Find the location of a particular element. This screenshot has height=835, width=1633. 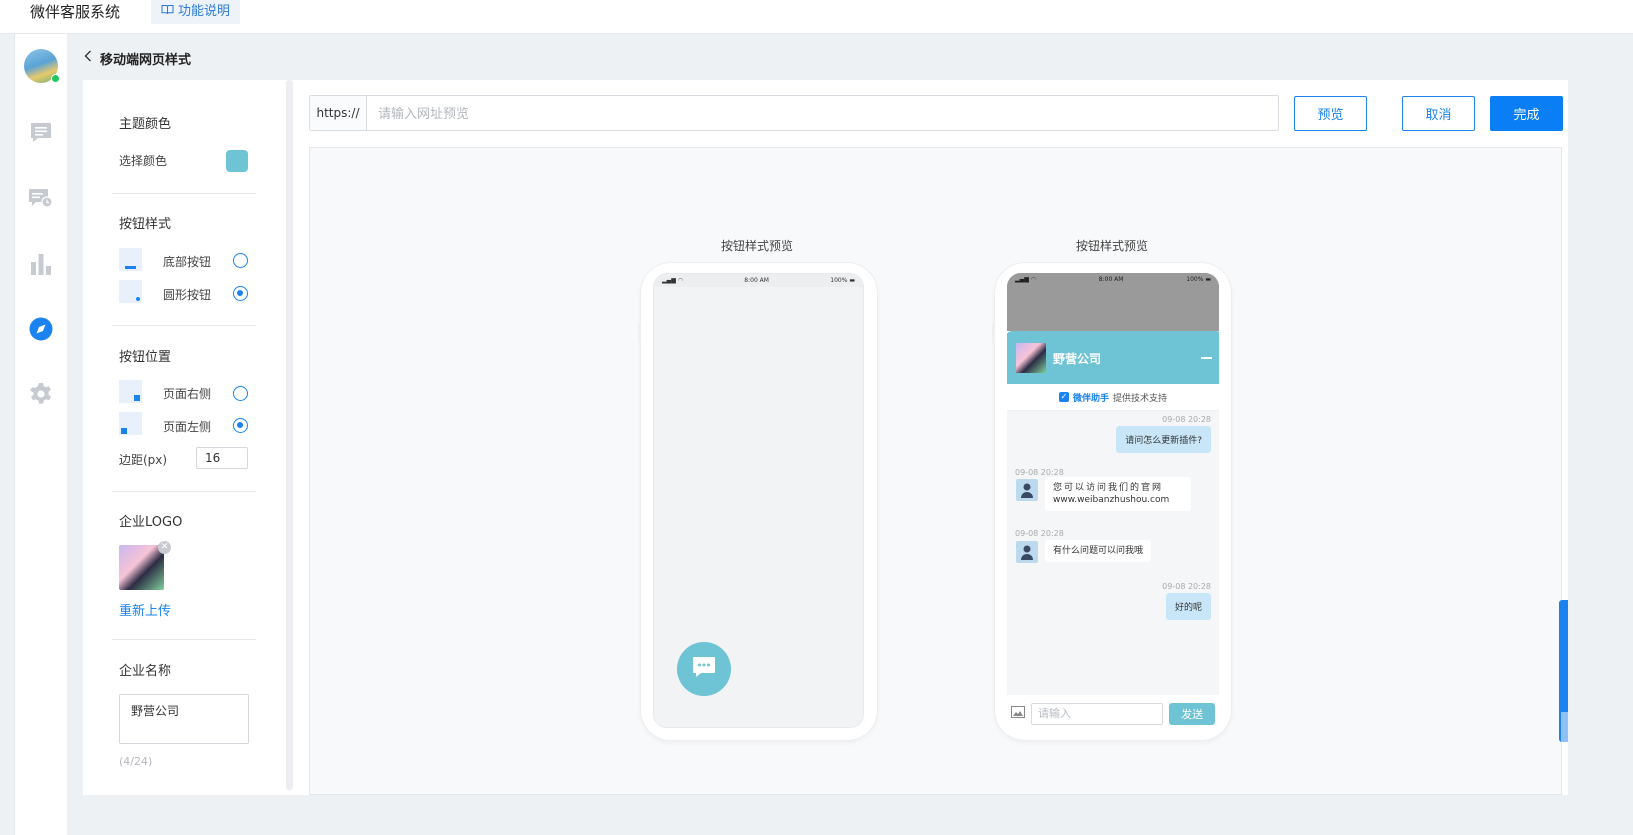

help-label: 功能说明 is located at coordinates (204, 11).